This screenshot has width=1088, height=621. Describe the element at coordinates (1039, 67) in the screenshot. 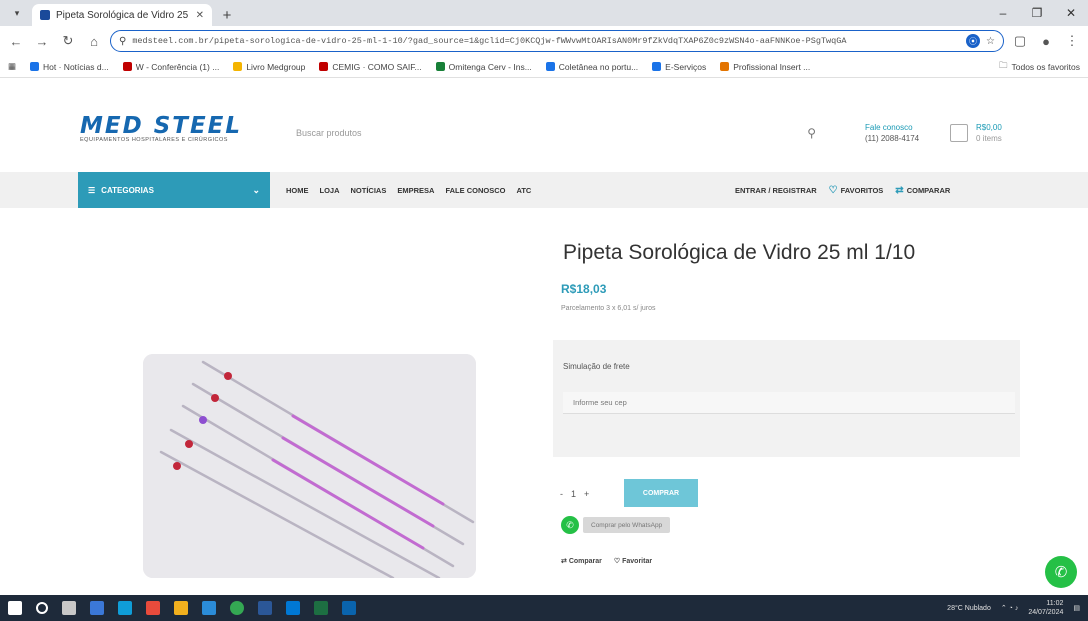

I see `all-bookmarks-folder: 🗀 Todos os favoritos` at that location.